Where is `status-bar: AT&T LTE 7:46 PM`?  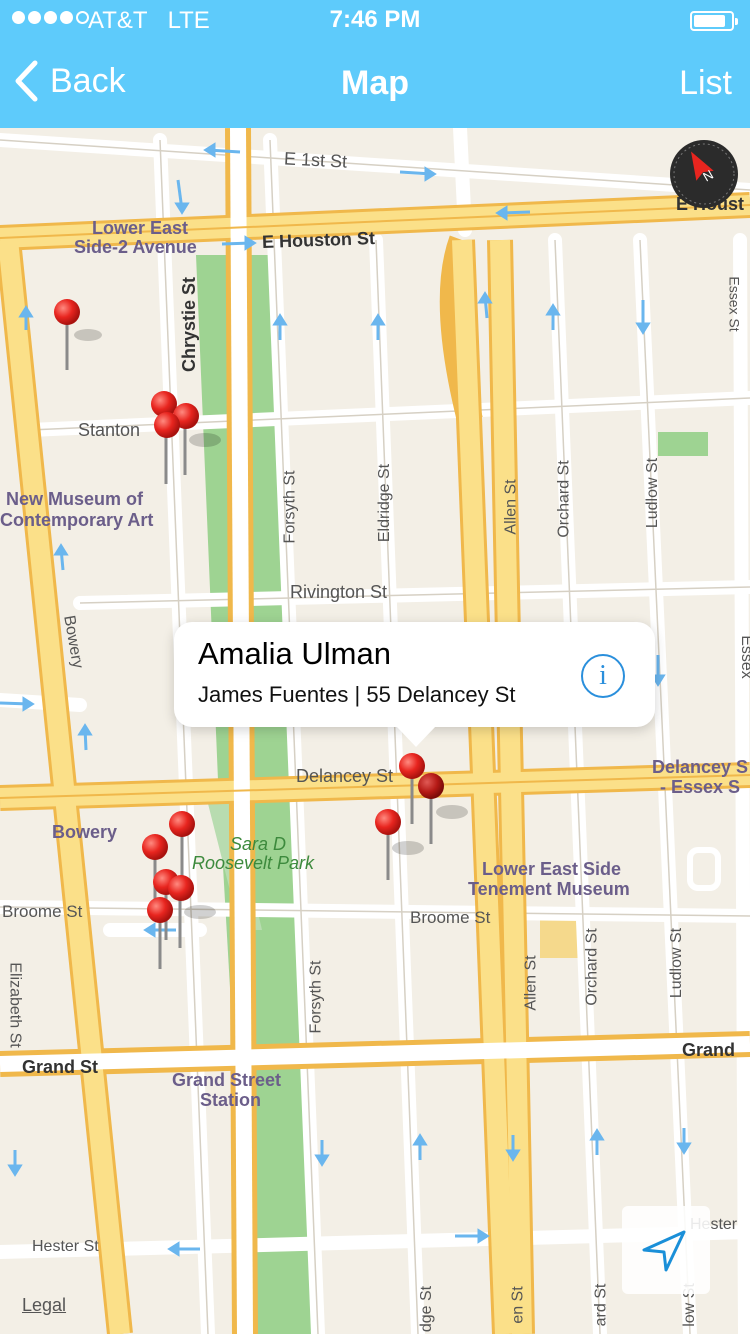 status-bar: AT&T LTE 7:46 PM is located at coordinates (375, 20).